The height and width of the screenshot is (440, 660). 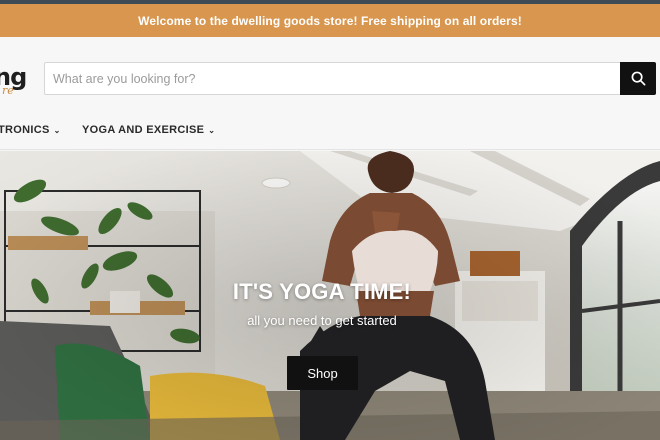 What do you see at coordinates (15, 83) in the screenshot?
I see `store-logo: ng re` at bounding box center [15, 83].